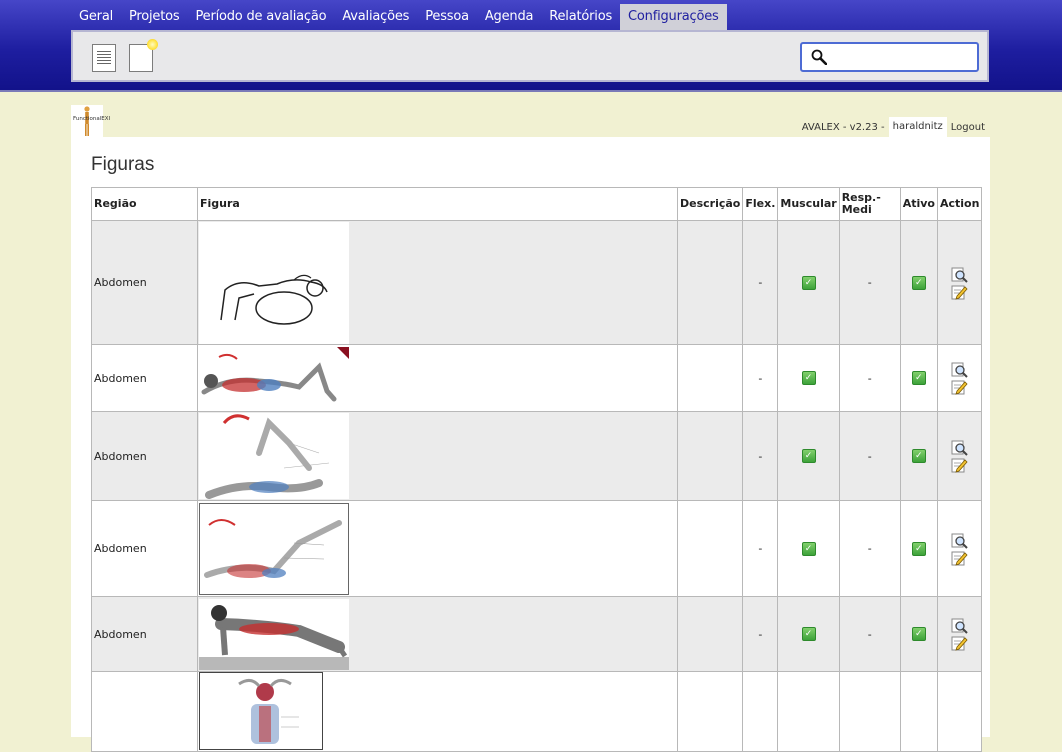  I want to click on nav-pessoa: Pessoa, so click(447, 17).